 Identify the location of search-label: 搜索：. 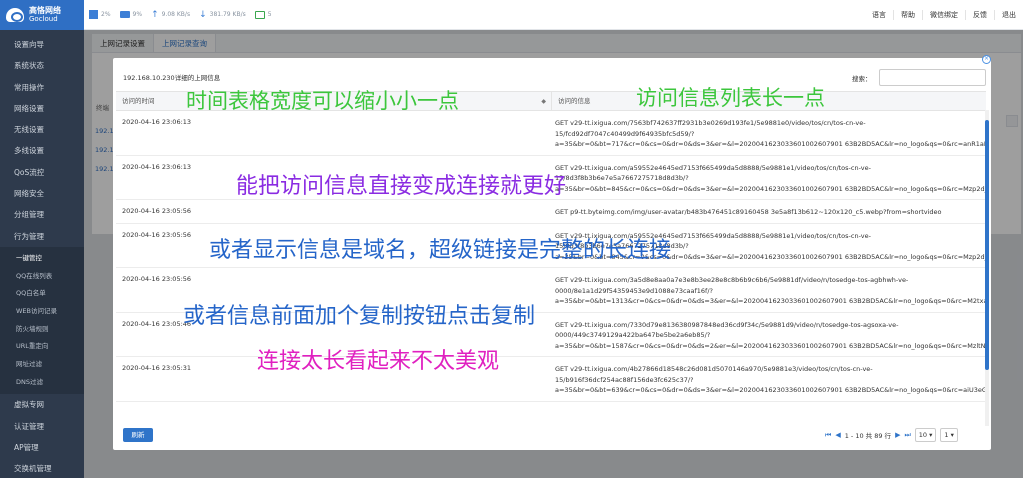
(862, 79).